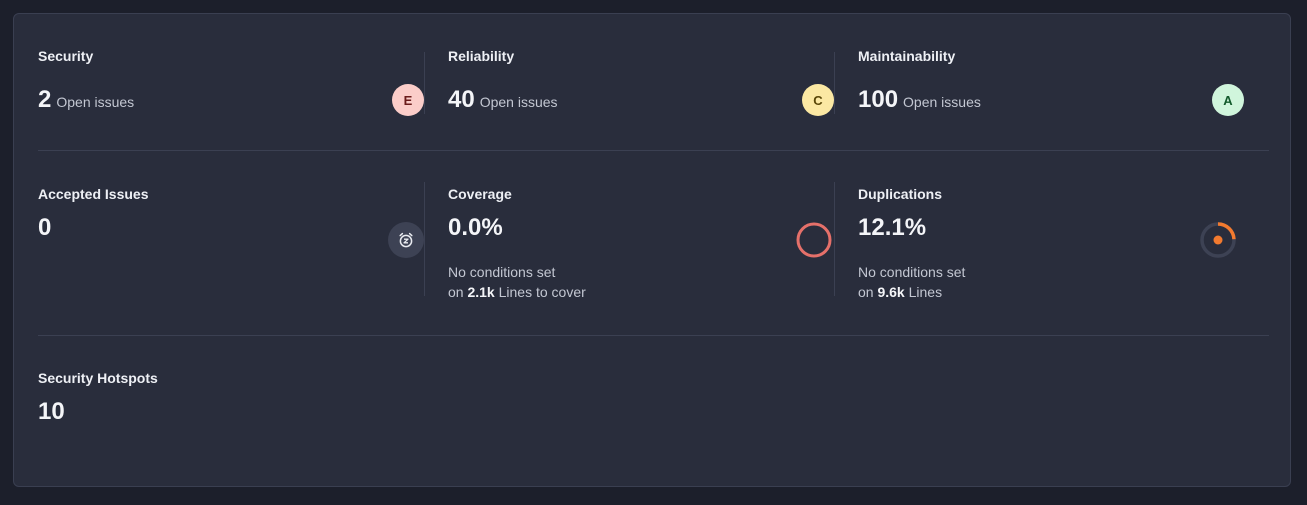  What do you see at coordinates (1051, 82) in the screenshot?
I see `maintainability-card: Maintainability 100 Open issues A` at bounding box center [1051, 82].